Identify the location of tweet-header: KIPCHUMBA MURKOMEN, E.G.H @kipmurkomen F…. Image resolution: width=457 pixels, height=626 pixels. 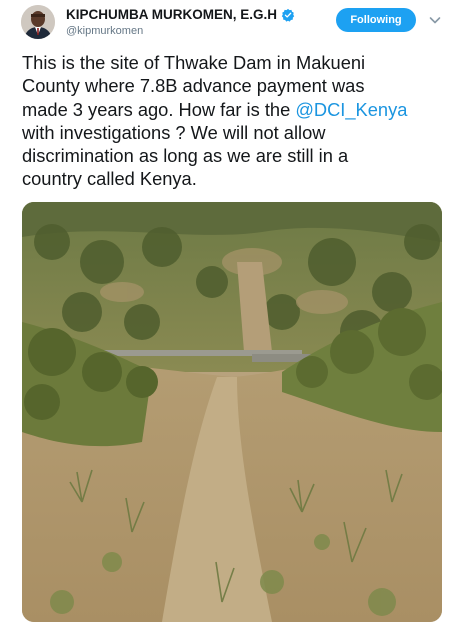
(228, 22).